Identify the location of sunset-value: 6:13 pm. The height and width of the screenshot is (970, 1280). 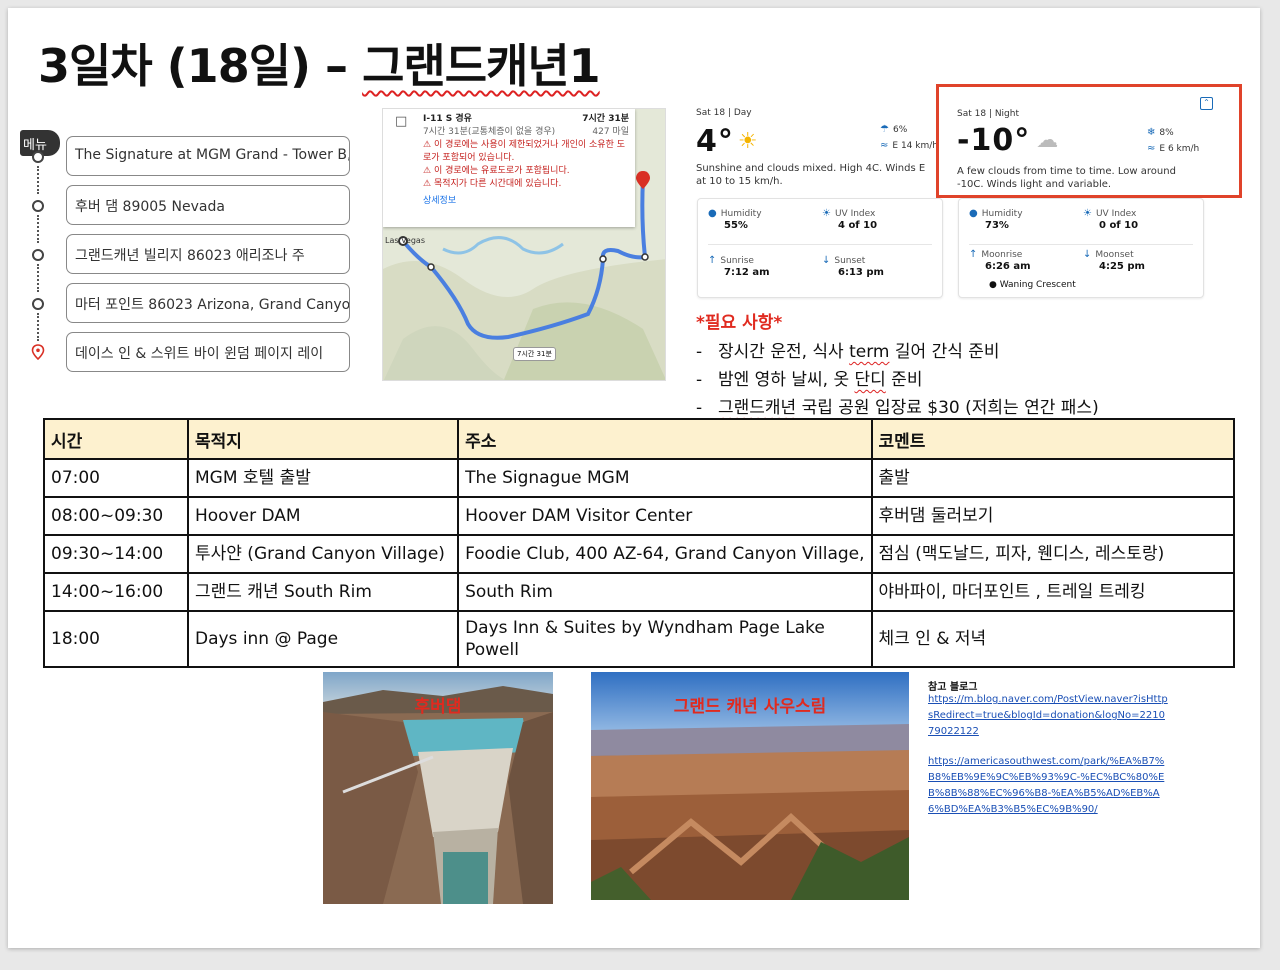
(861, 272).